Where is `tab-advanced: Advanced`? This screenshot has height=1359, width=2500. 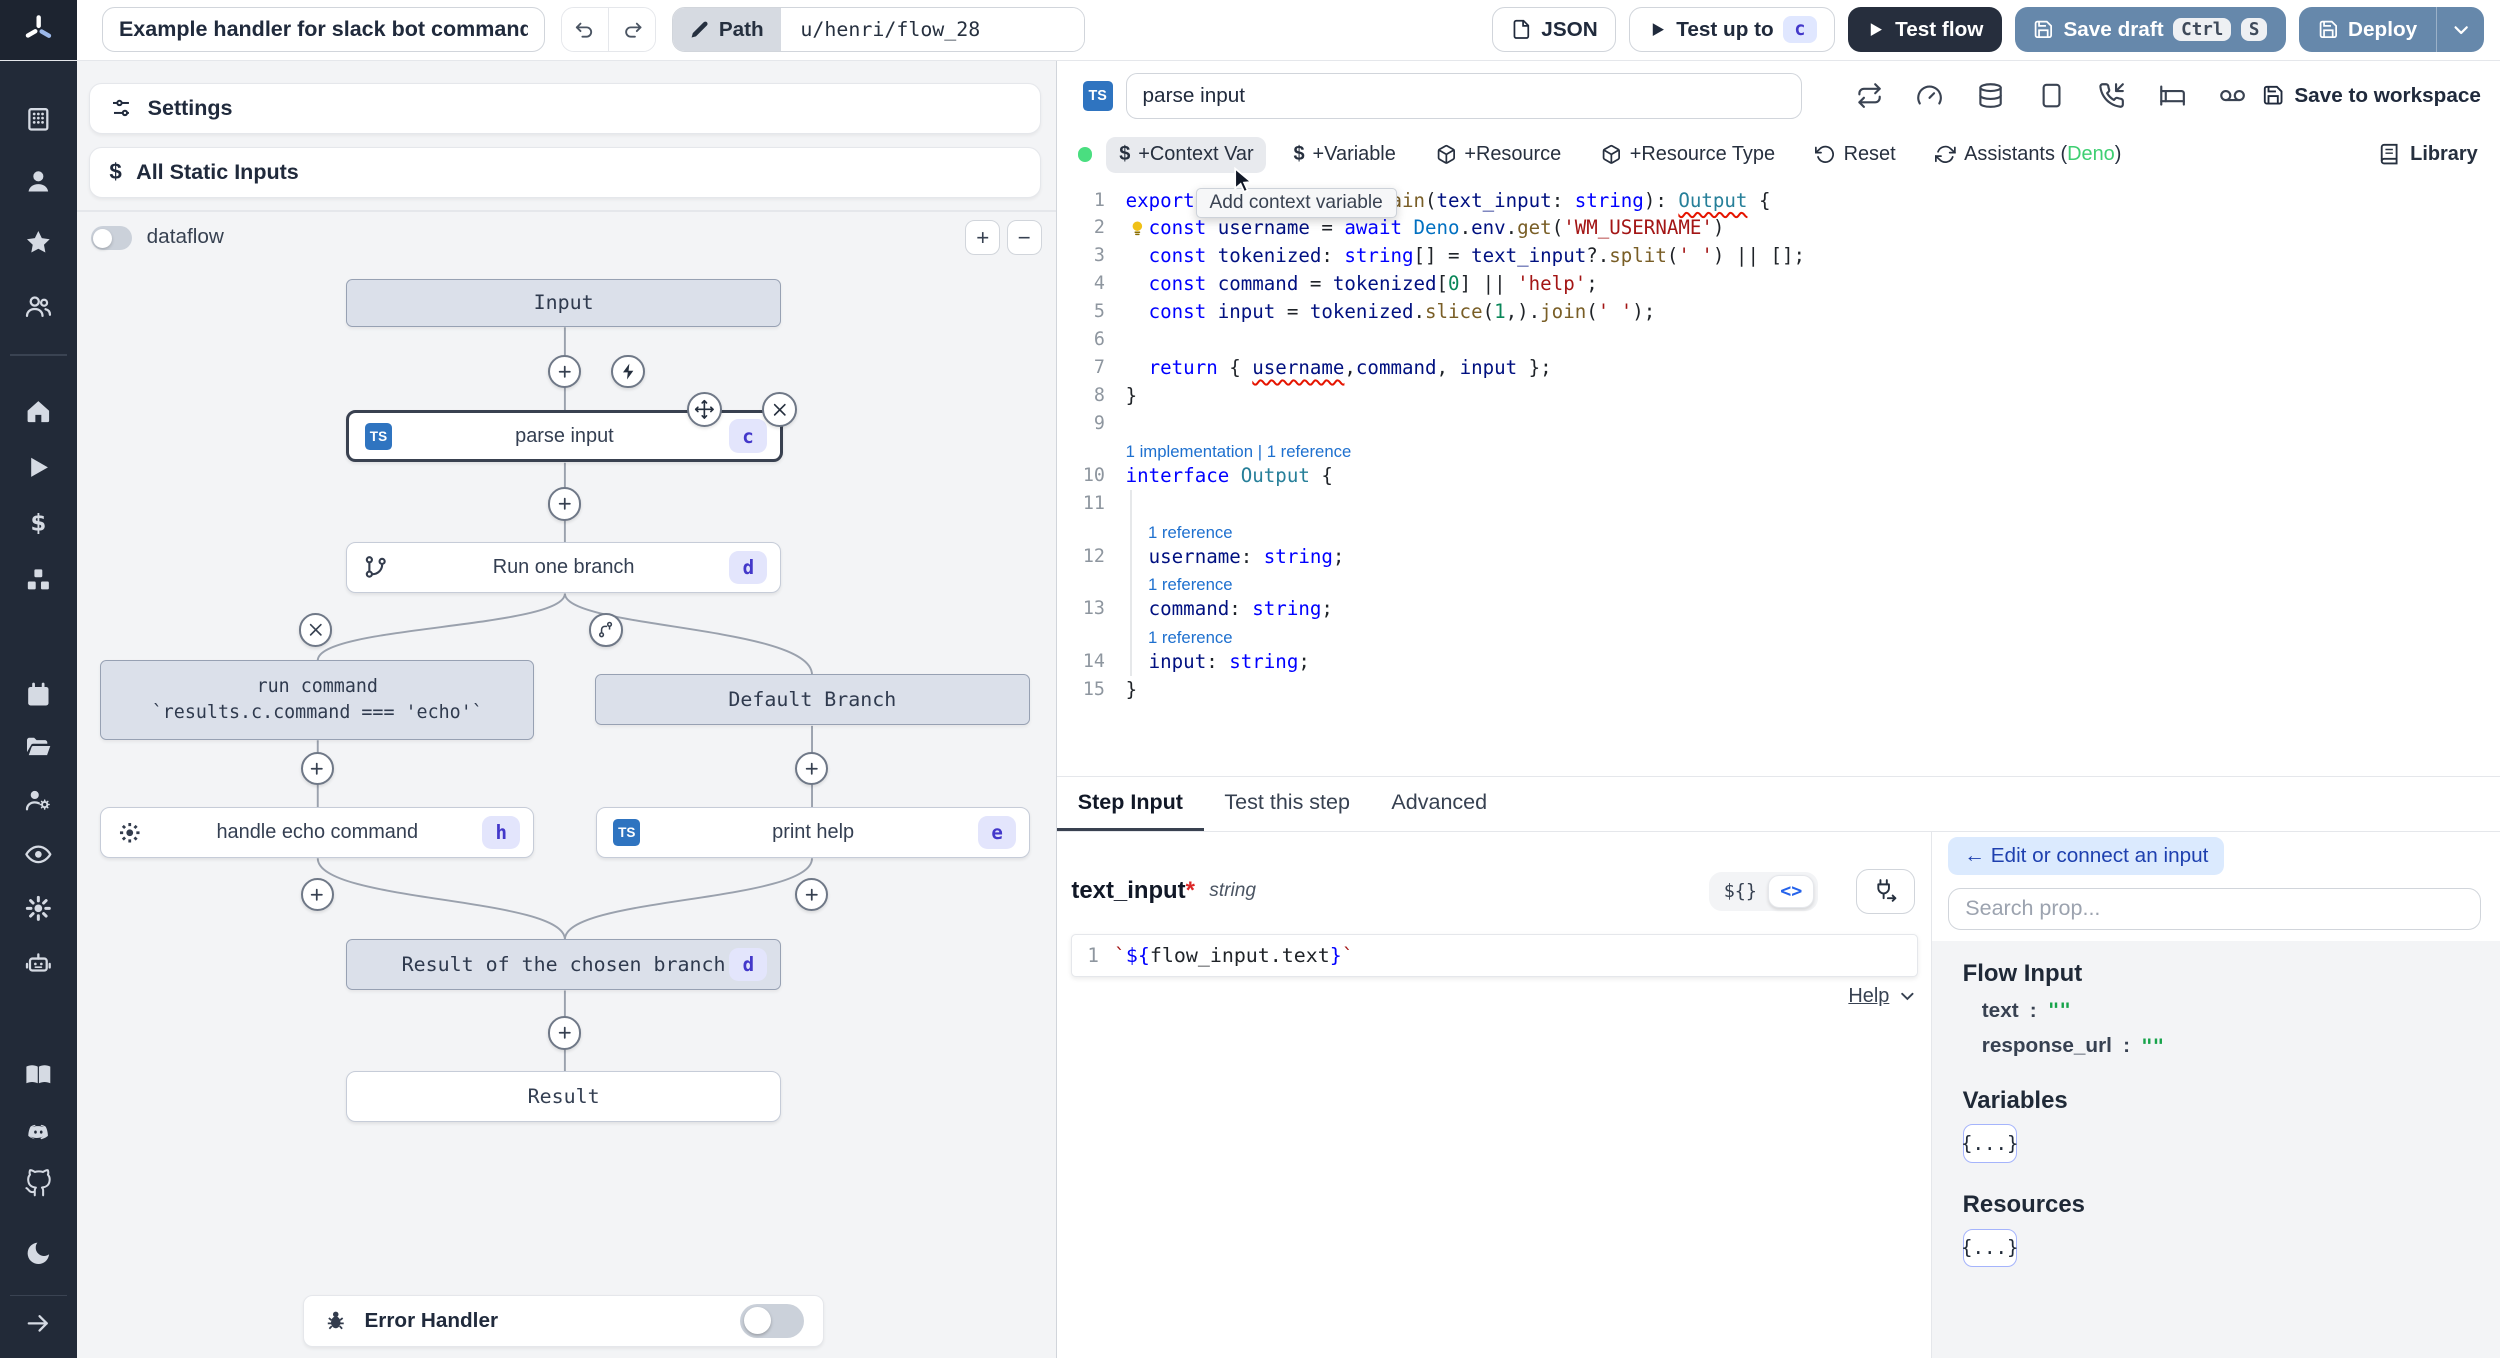 tab-advanced: Advanced is located at coordinates (1439, 804).